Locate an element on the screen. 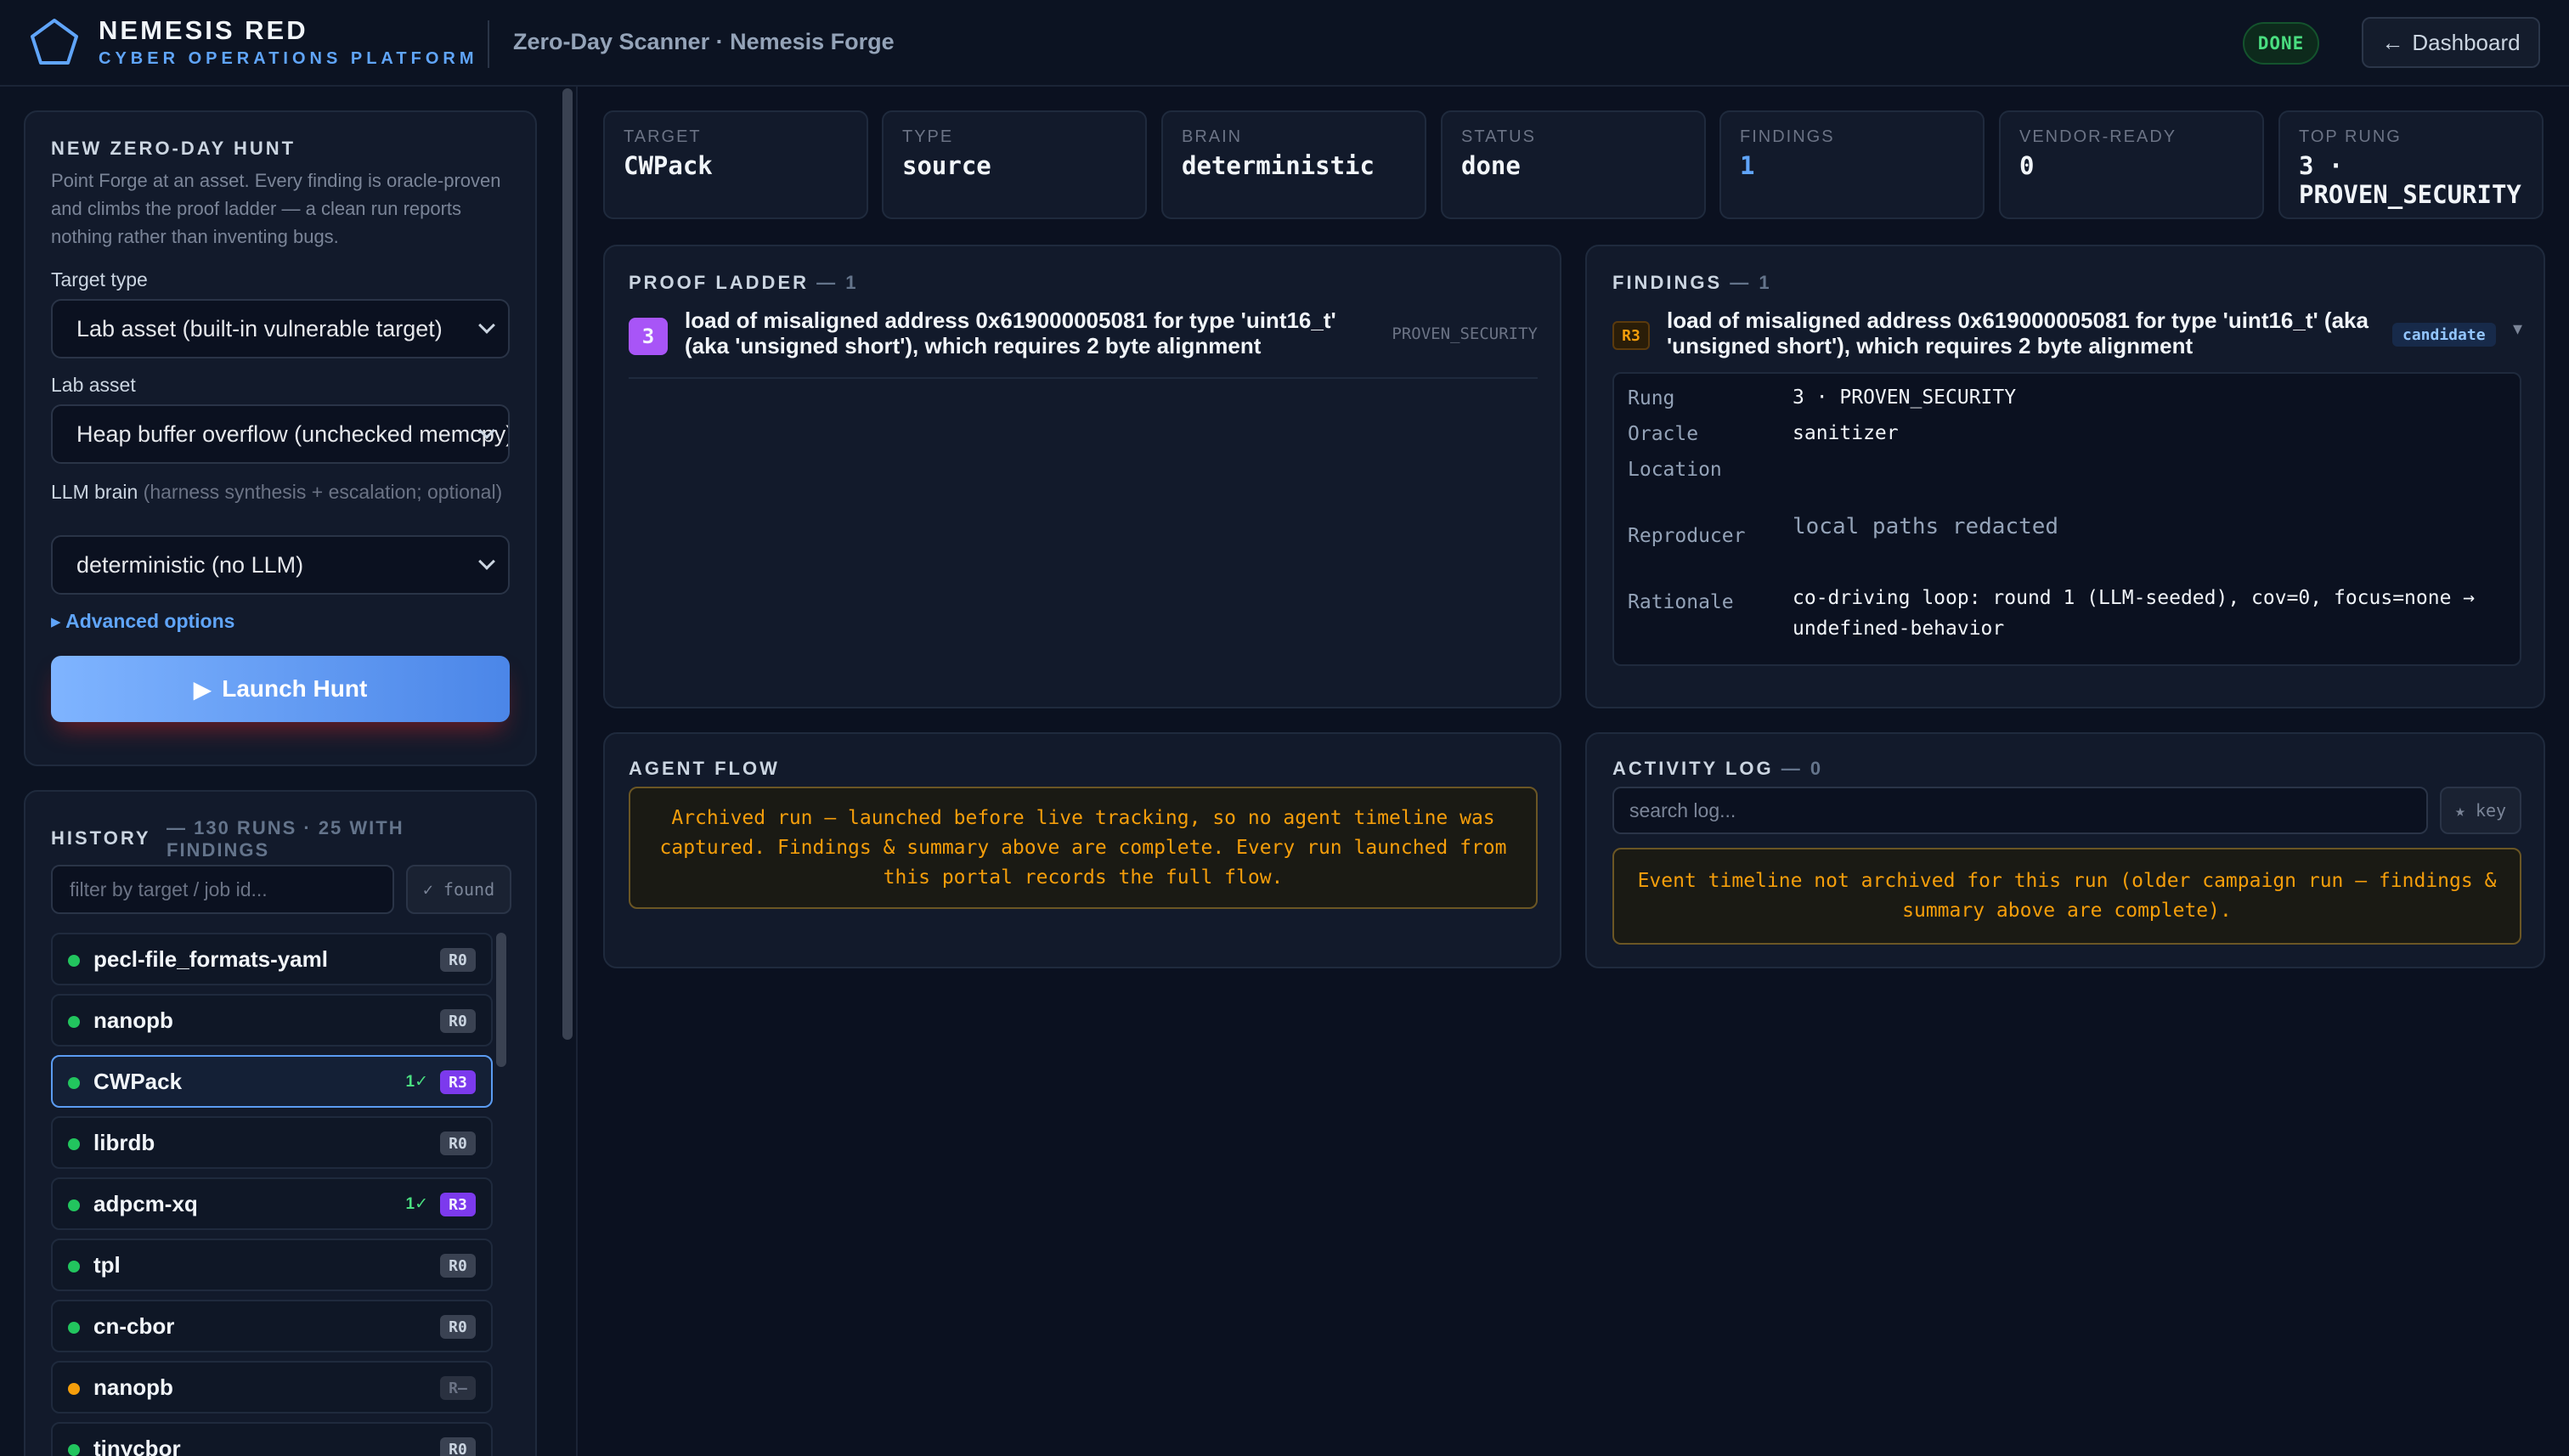 Image resolution: width=2569 pixels, height=1456 pixels. history-item-name: CWPack is located at coordinates (138, 1081).